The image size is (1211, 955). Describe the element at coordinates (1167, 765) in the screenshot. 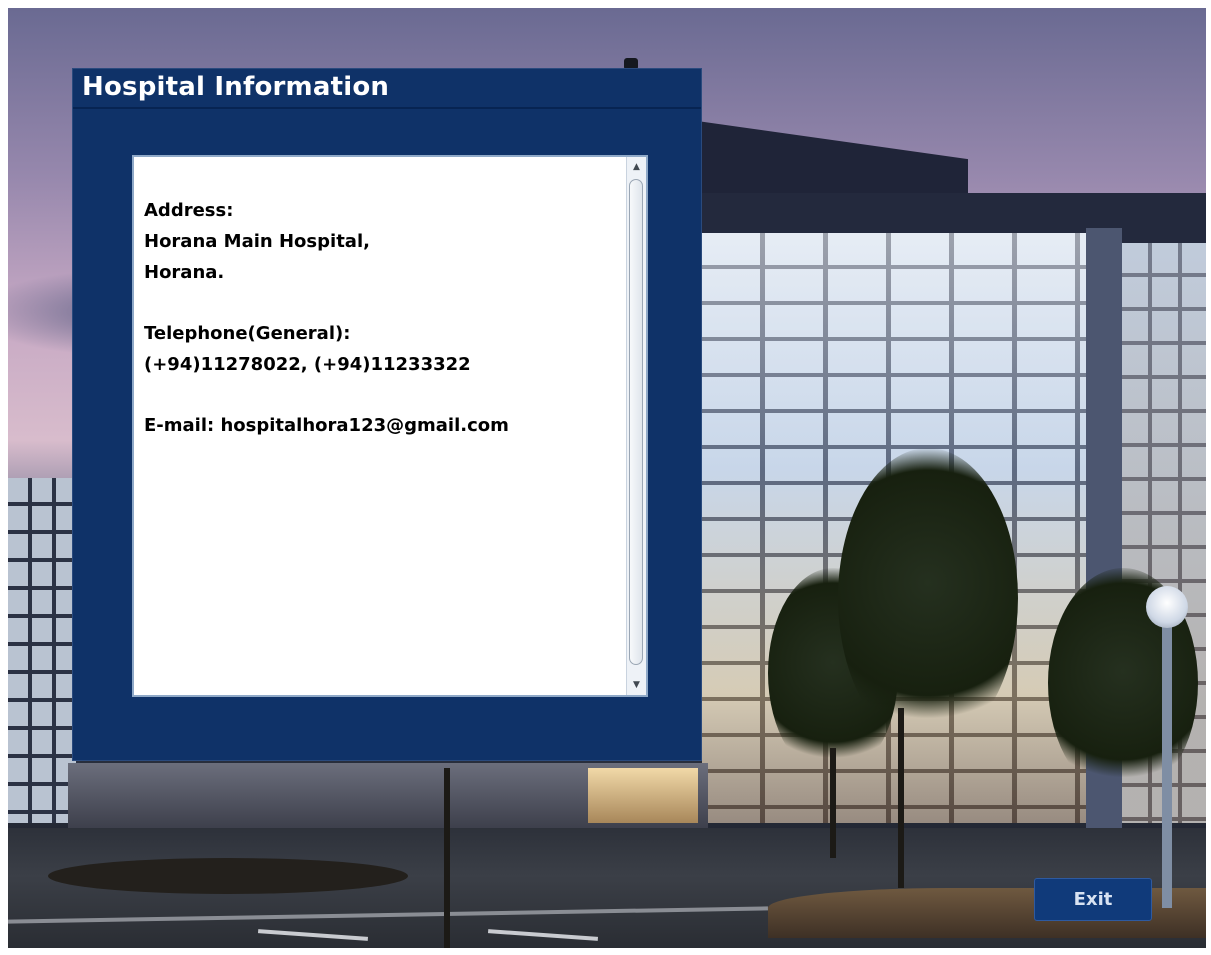

I see `lamp-pole` at that location.